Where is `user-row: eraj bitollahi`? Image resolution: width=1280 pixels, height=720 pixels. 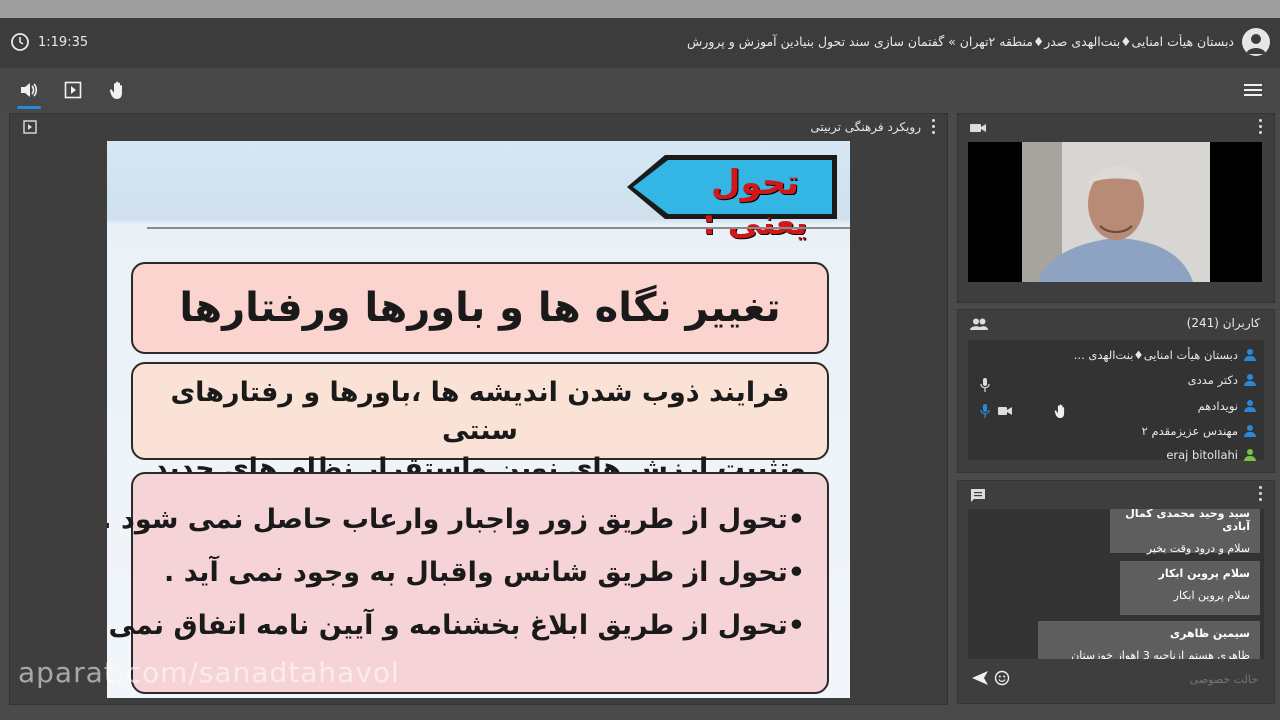
user-row: eraj bitollahi is located at coordinates (1211, 455).